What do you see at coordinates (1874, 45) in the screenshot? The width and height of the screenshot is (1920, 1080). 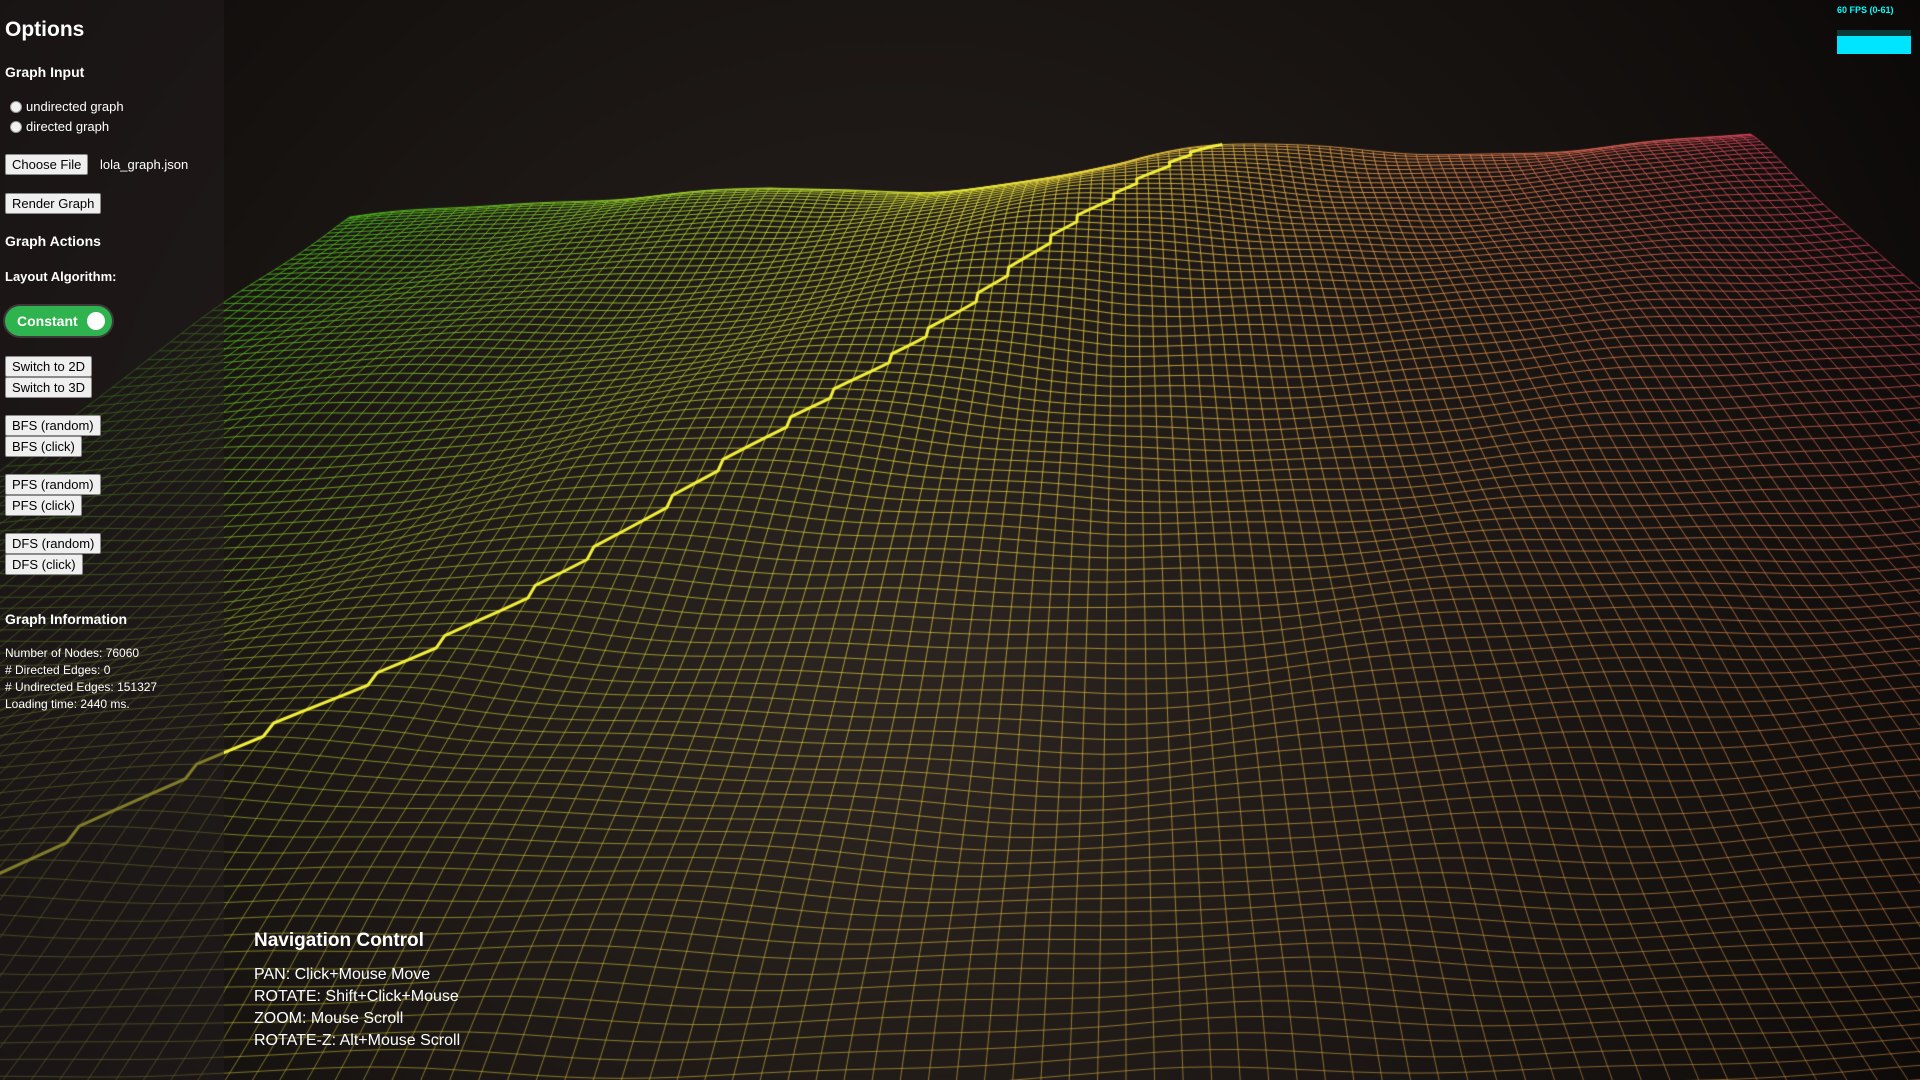 I see `fps-graph-fill` at bounding box center [1874, 45].